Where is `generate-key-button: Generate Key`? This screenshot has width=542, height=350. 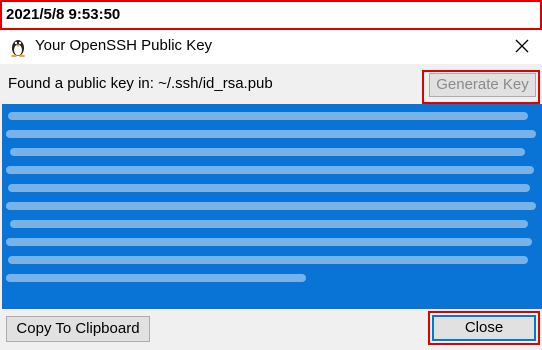 generate-key-button: Generate Key is located at coordinates (482, 85).